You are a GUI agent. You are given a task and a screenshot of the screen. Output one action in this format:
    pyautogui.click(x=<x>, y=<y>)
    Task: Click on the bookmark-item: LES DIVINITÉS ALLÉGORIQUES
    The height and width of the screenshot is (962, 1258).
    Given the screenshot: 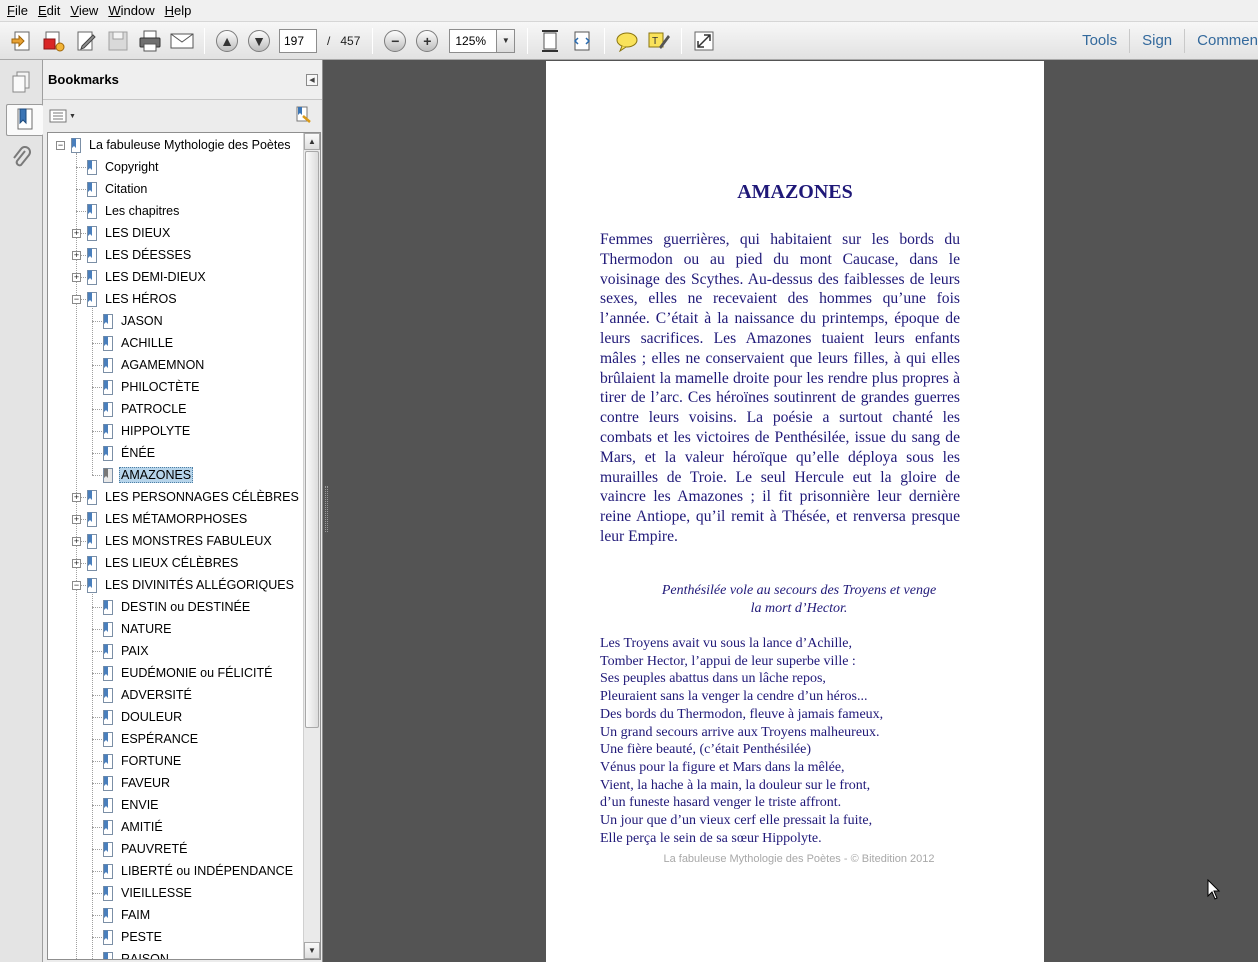 What is the action you would take?
    pyautogui.click(x=191, y=585)
    